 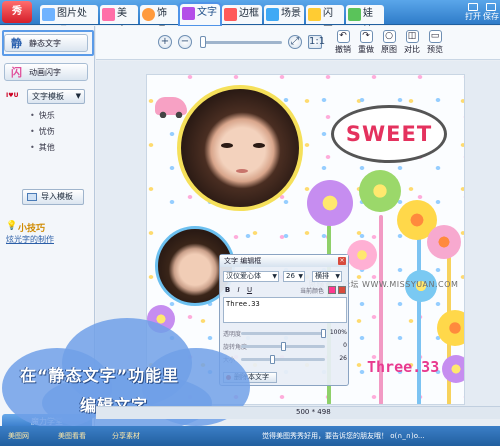 What do you see at coordinates (412, 36) in the screenshot?
I see `compare-icon: ◫` at bounding box center [412, 36].